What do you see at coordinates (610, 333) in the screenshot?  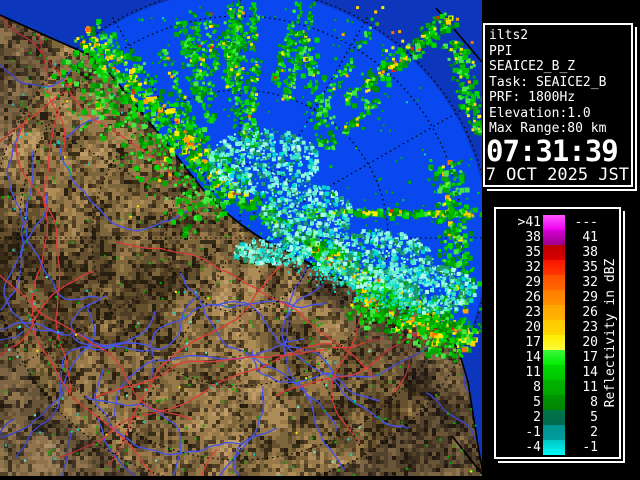 I see `legend-title: Reflectivity in dBZ` at bounding box center [610, 333].